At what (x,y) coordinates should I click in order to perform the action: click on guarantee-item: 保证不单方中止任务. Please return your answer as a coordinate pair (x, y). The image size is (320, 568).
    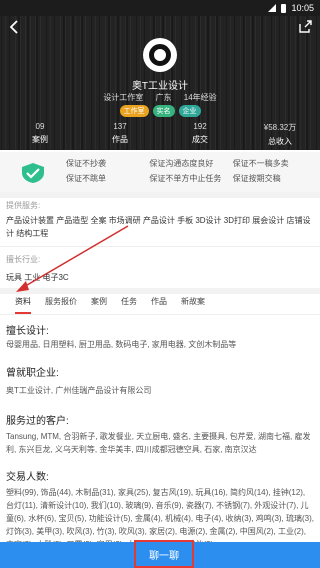
    Looking at the image, I should click on (185, 178).